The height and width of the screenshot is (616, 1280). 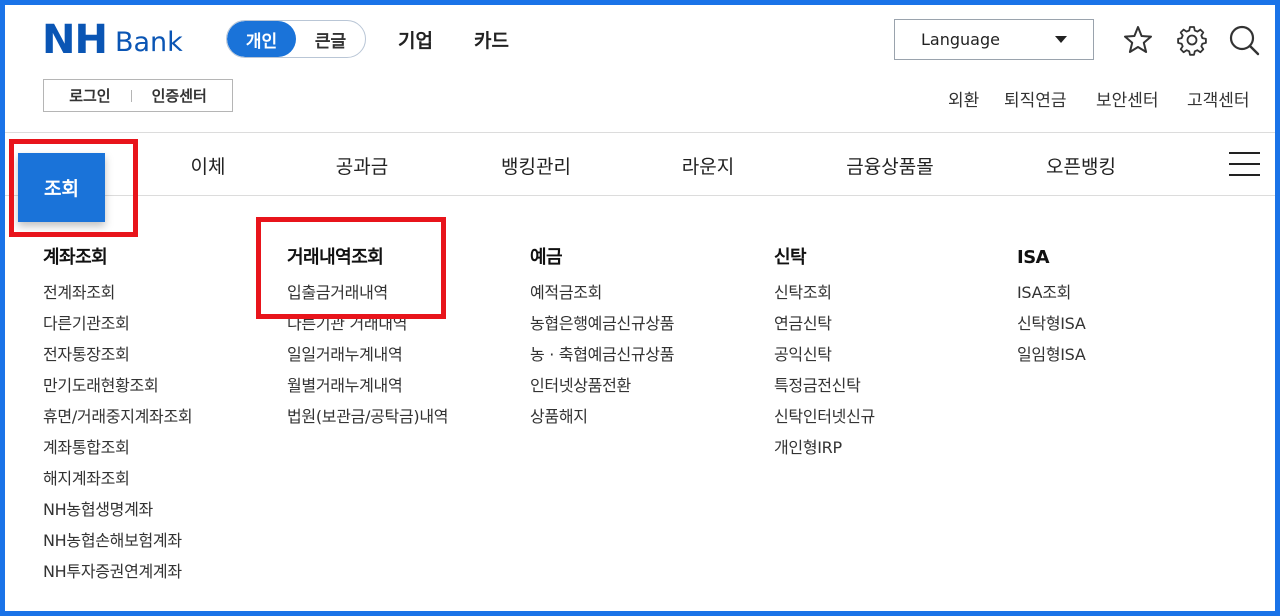 I want to click on menu-item: 인터넷상품전환, so click(x=602, y=392).